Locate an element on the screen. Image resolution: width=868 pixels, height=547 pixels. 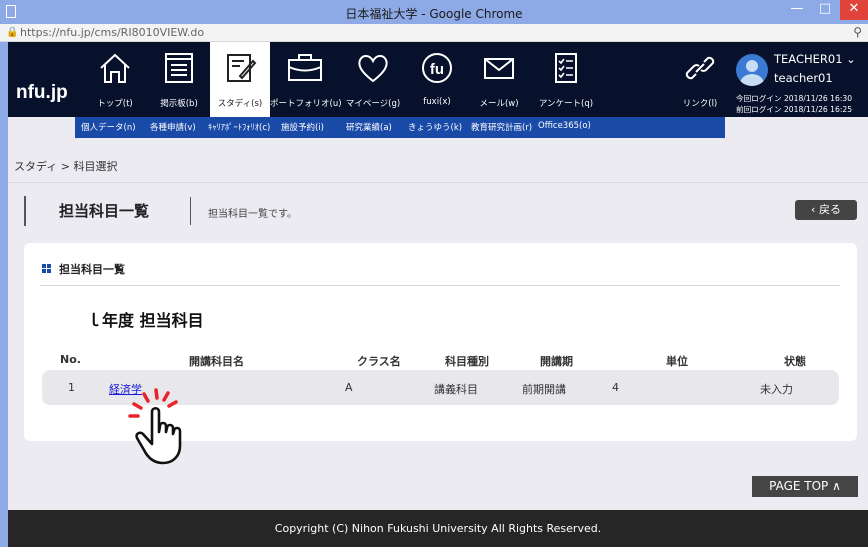
nav-label: メール(w) is located at coordinates (499, 104).